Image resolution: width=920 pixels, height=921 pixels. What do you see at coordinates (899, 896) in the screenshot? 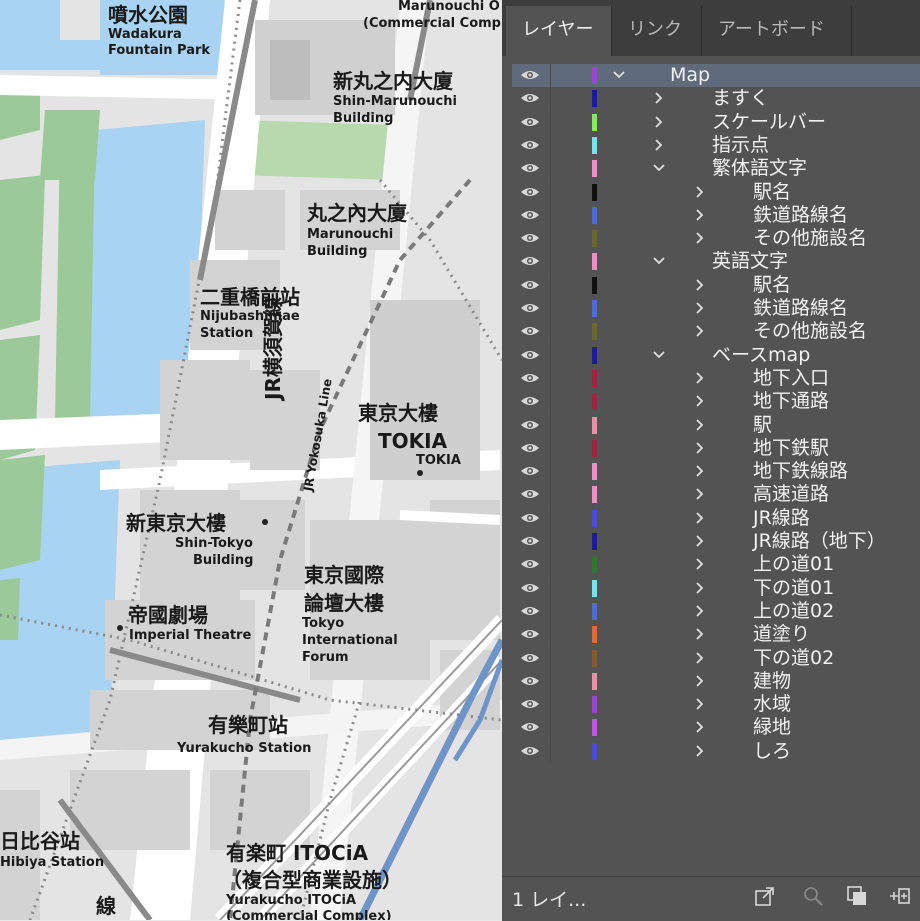
I see `new-sublayer-icon` at bounding box center [899, 896].